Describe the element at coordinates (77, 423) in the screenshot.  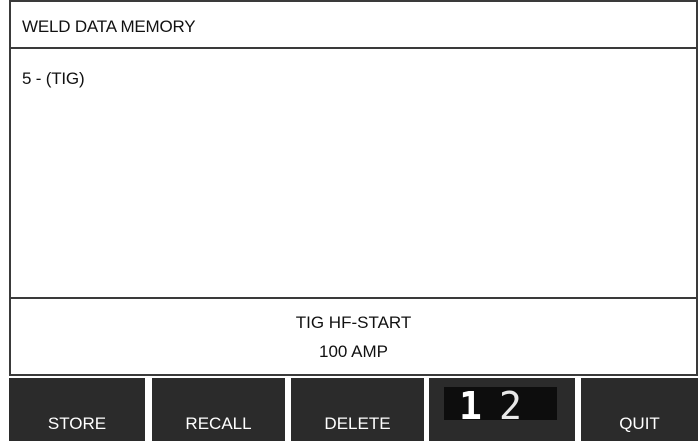
I see `store-button-label: STORE` at that location.